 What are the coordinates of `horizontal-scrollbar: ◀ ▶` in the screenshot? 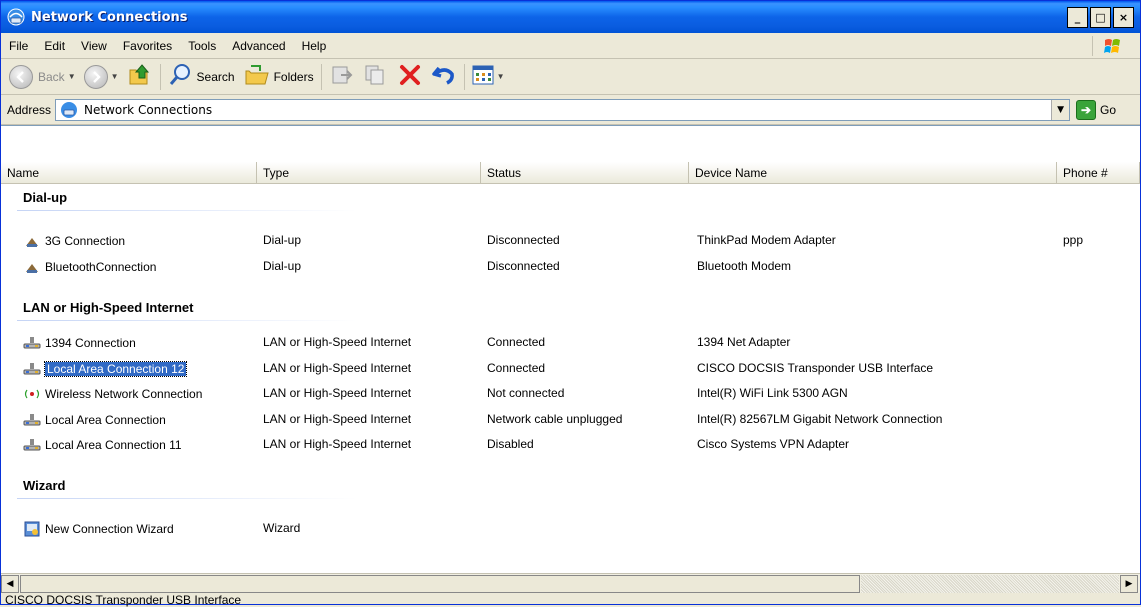 It's located at (570, 583).